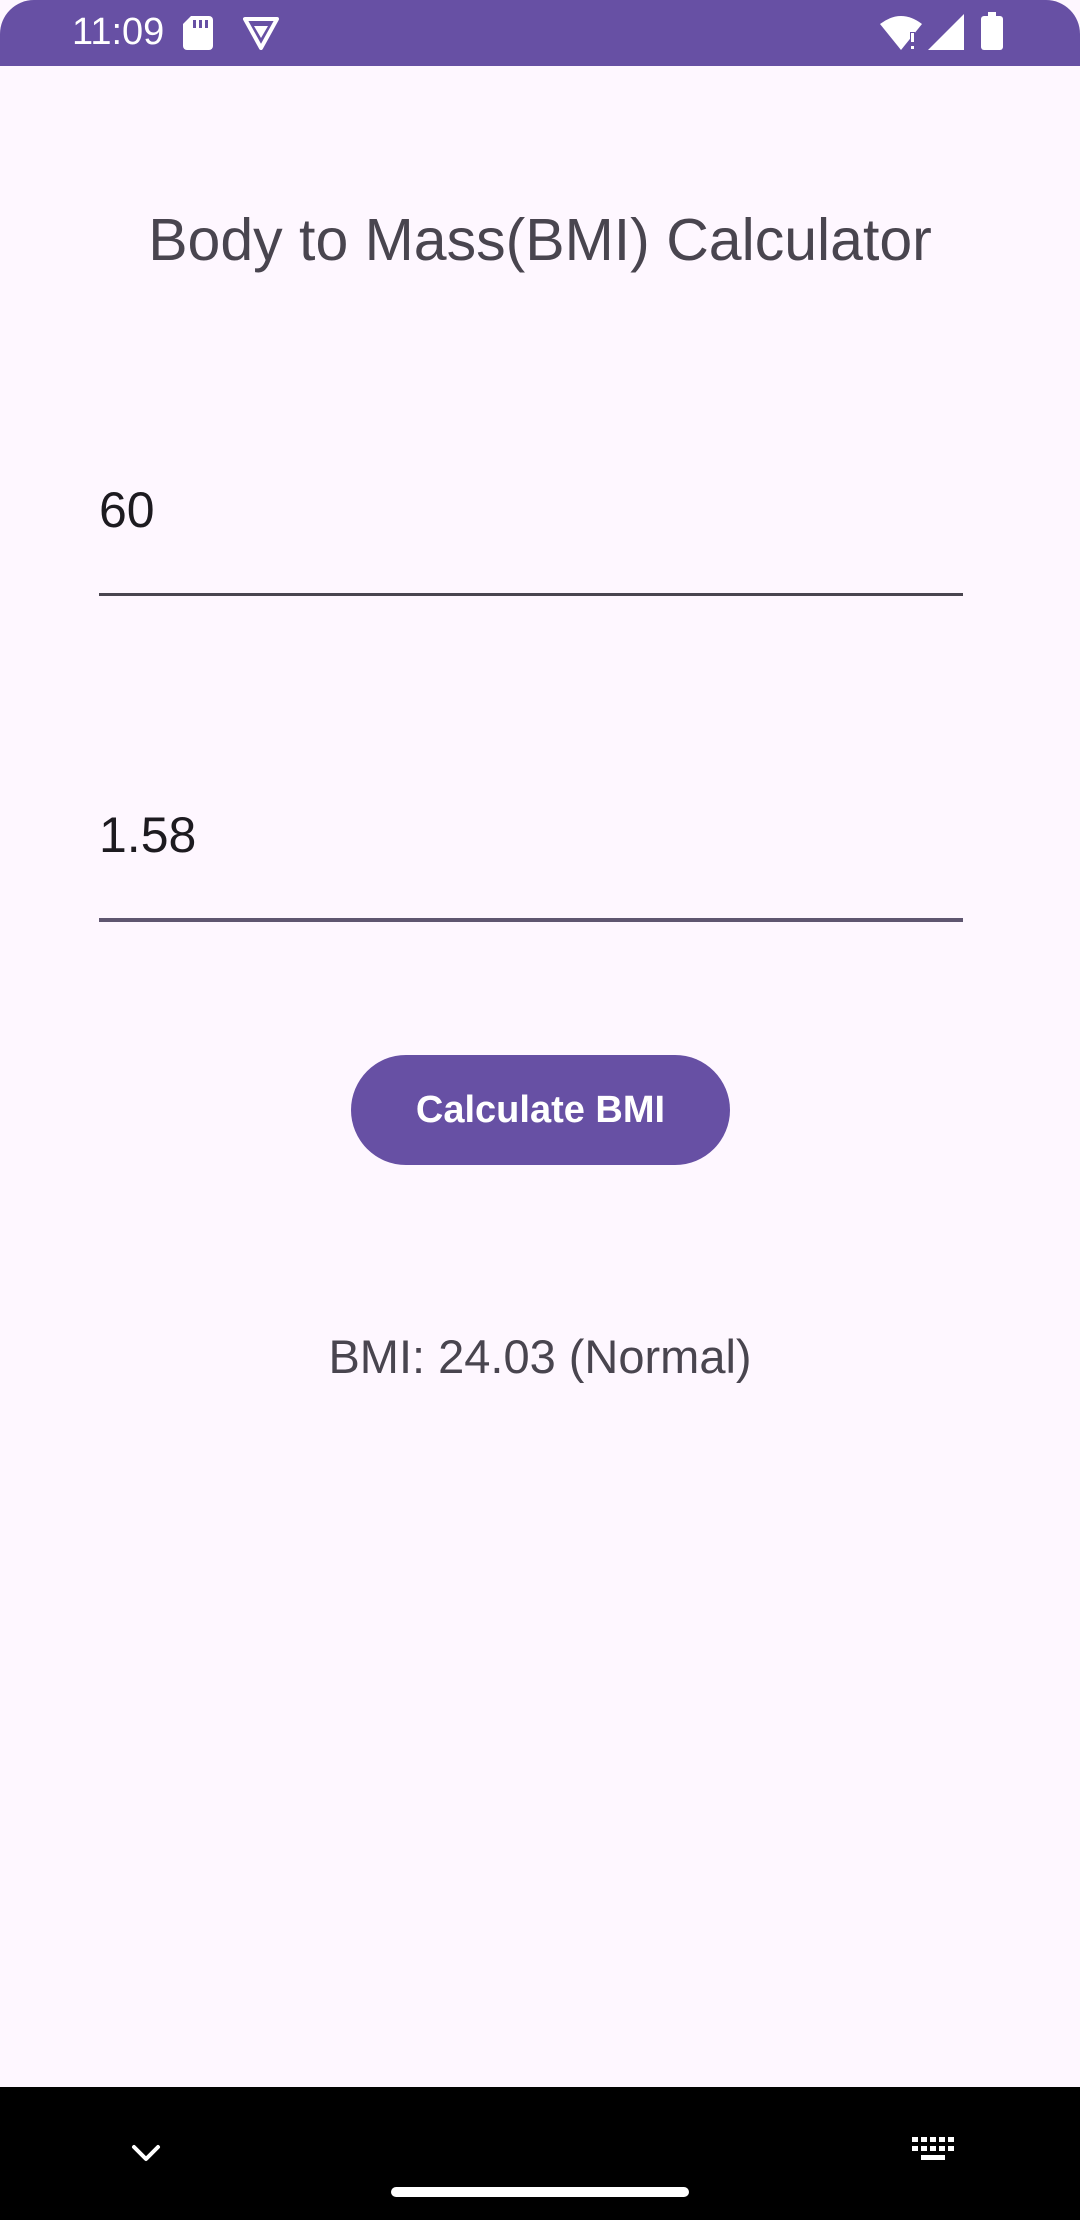 The width and height of the screenshot is (1080, 2220). I want to click on cell-signal-icon, so click(946, 32).